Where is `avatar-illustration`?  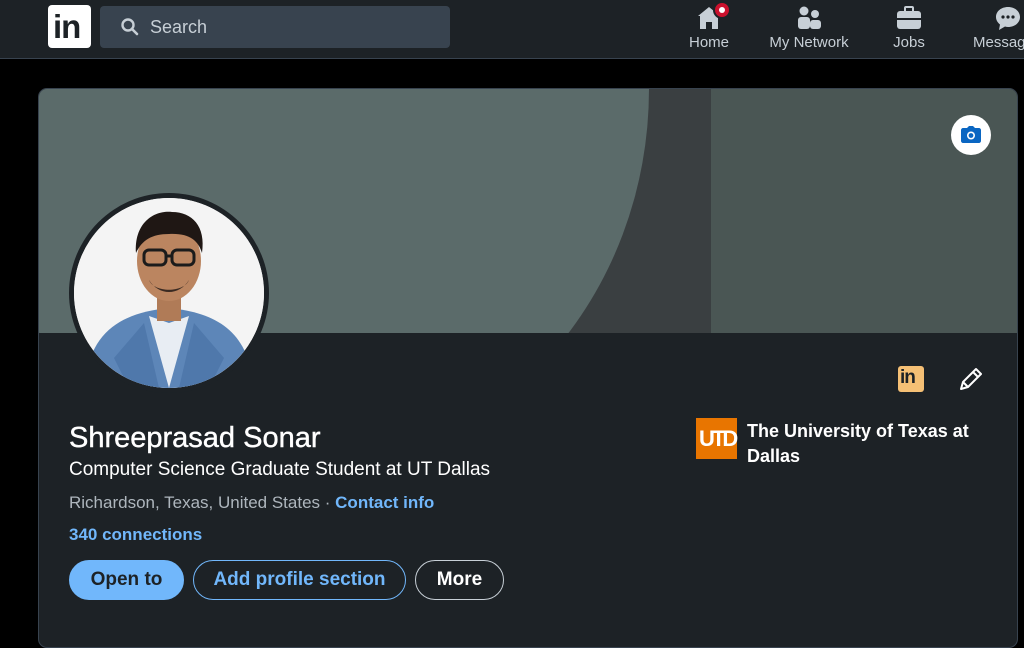
avatar-illustration is located at coordinates (169, 293).